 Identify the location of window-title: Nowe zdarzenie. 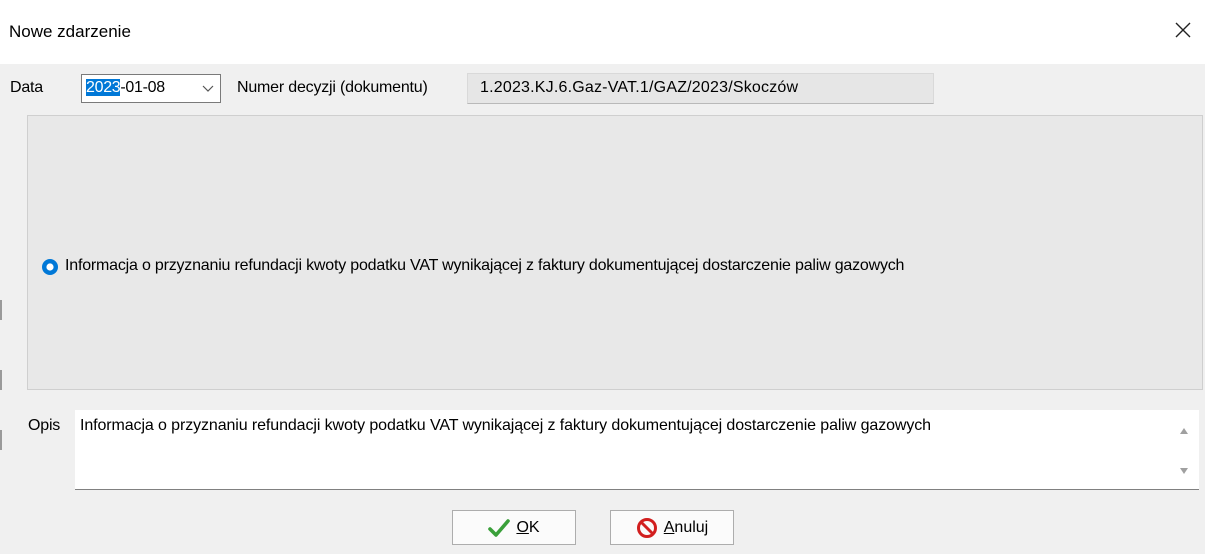
(70, 31).